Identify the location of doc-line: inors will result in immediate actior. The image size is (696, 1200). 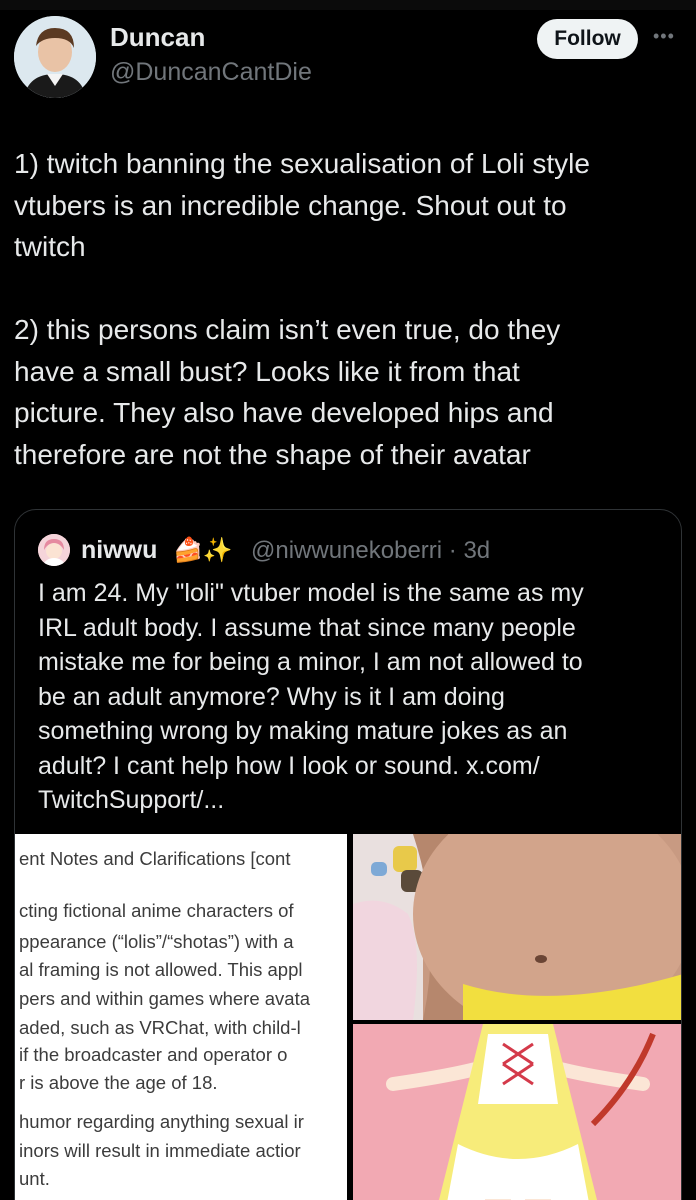
(160, 1150).